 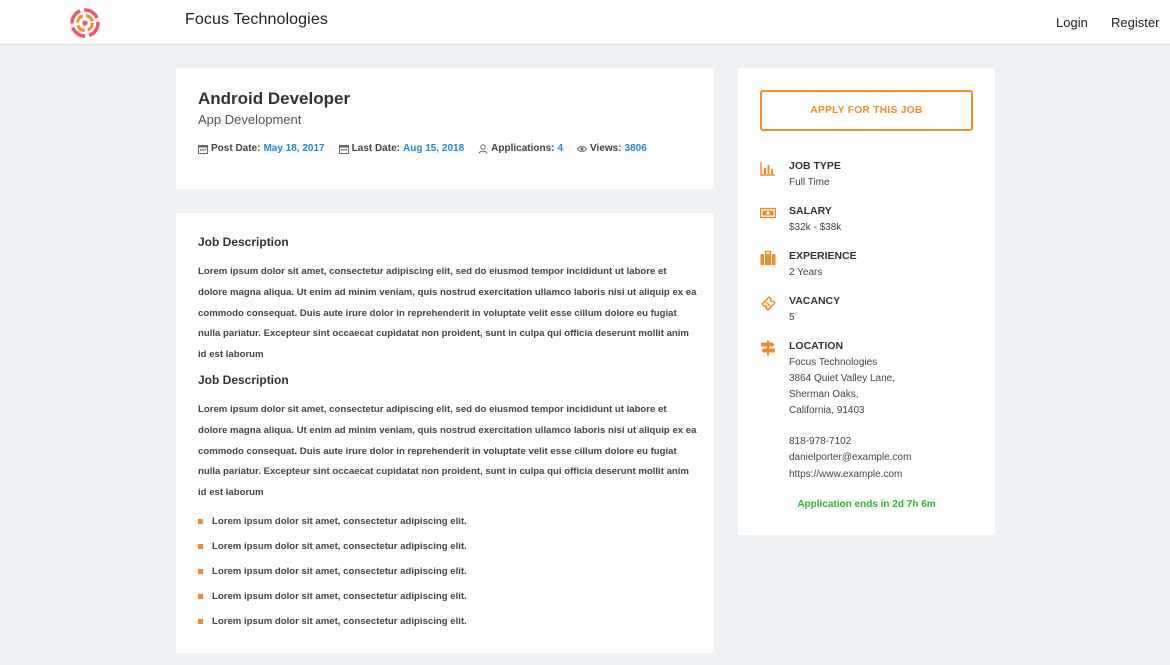 What do you see at coordinates (866, 110) in the screenshot?
I see `apply-button: APPLY FOR THIS JOB` at bounding box center [866, 110].